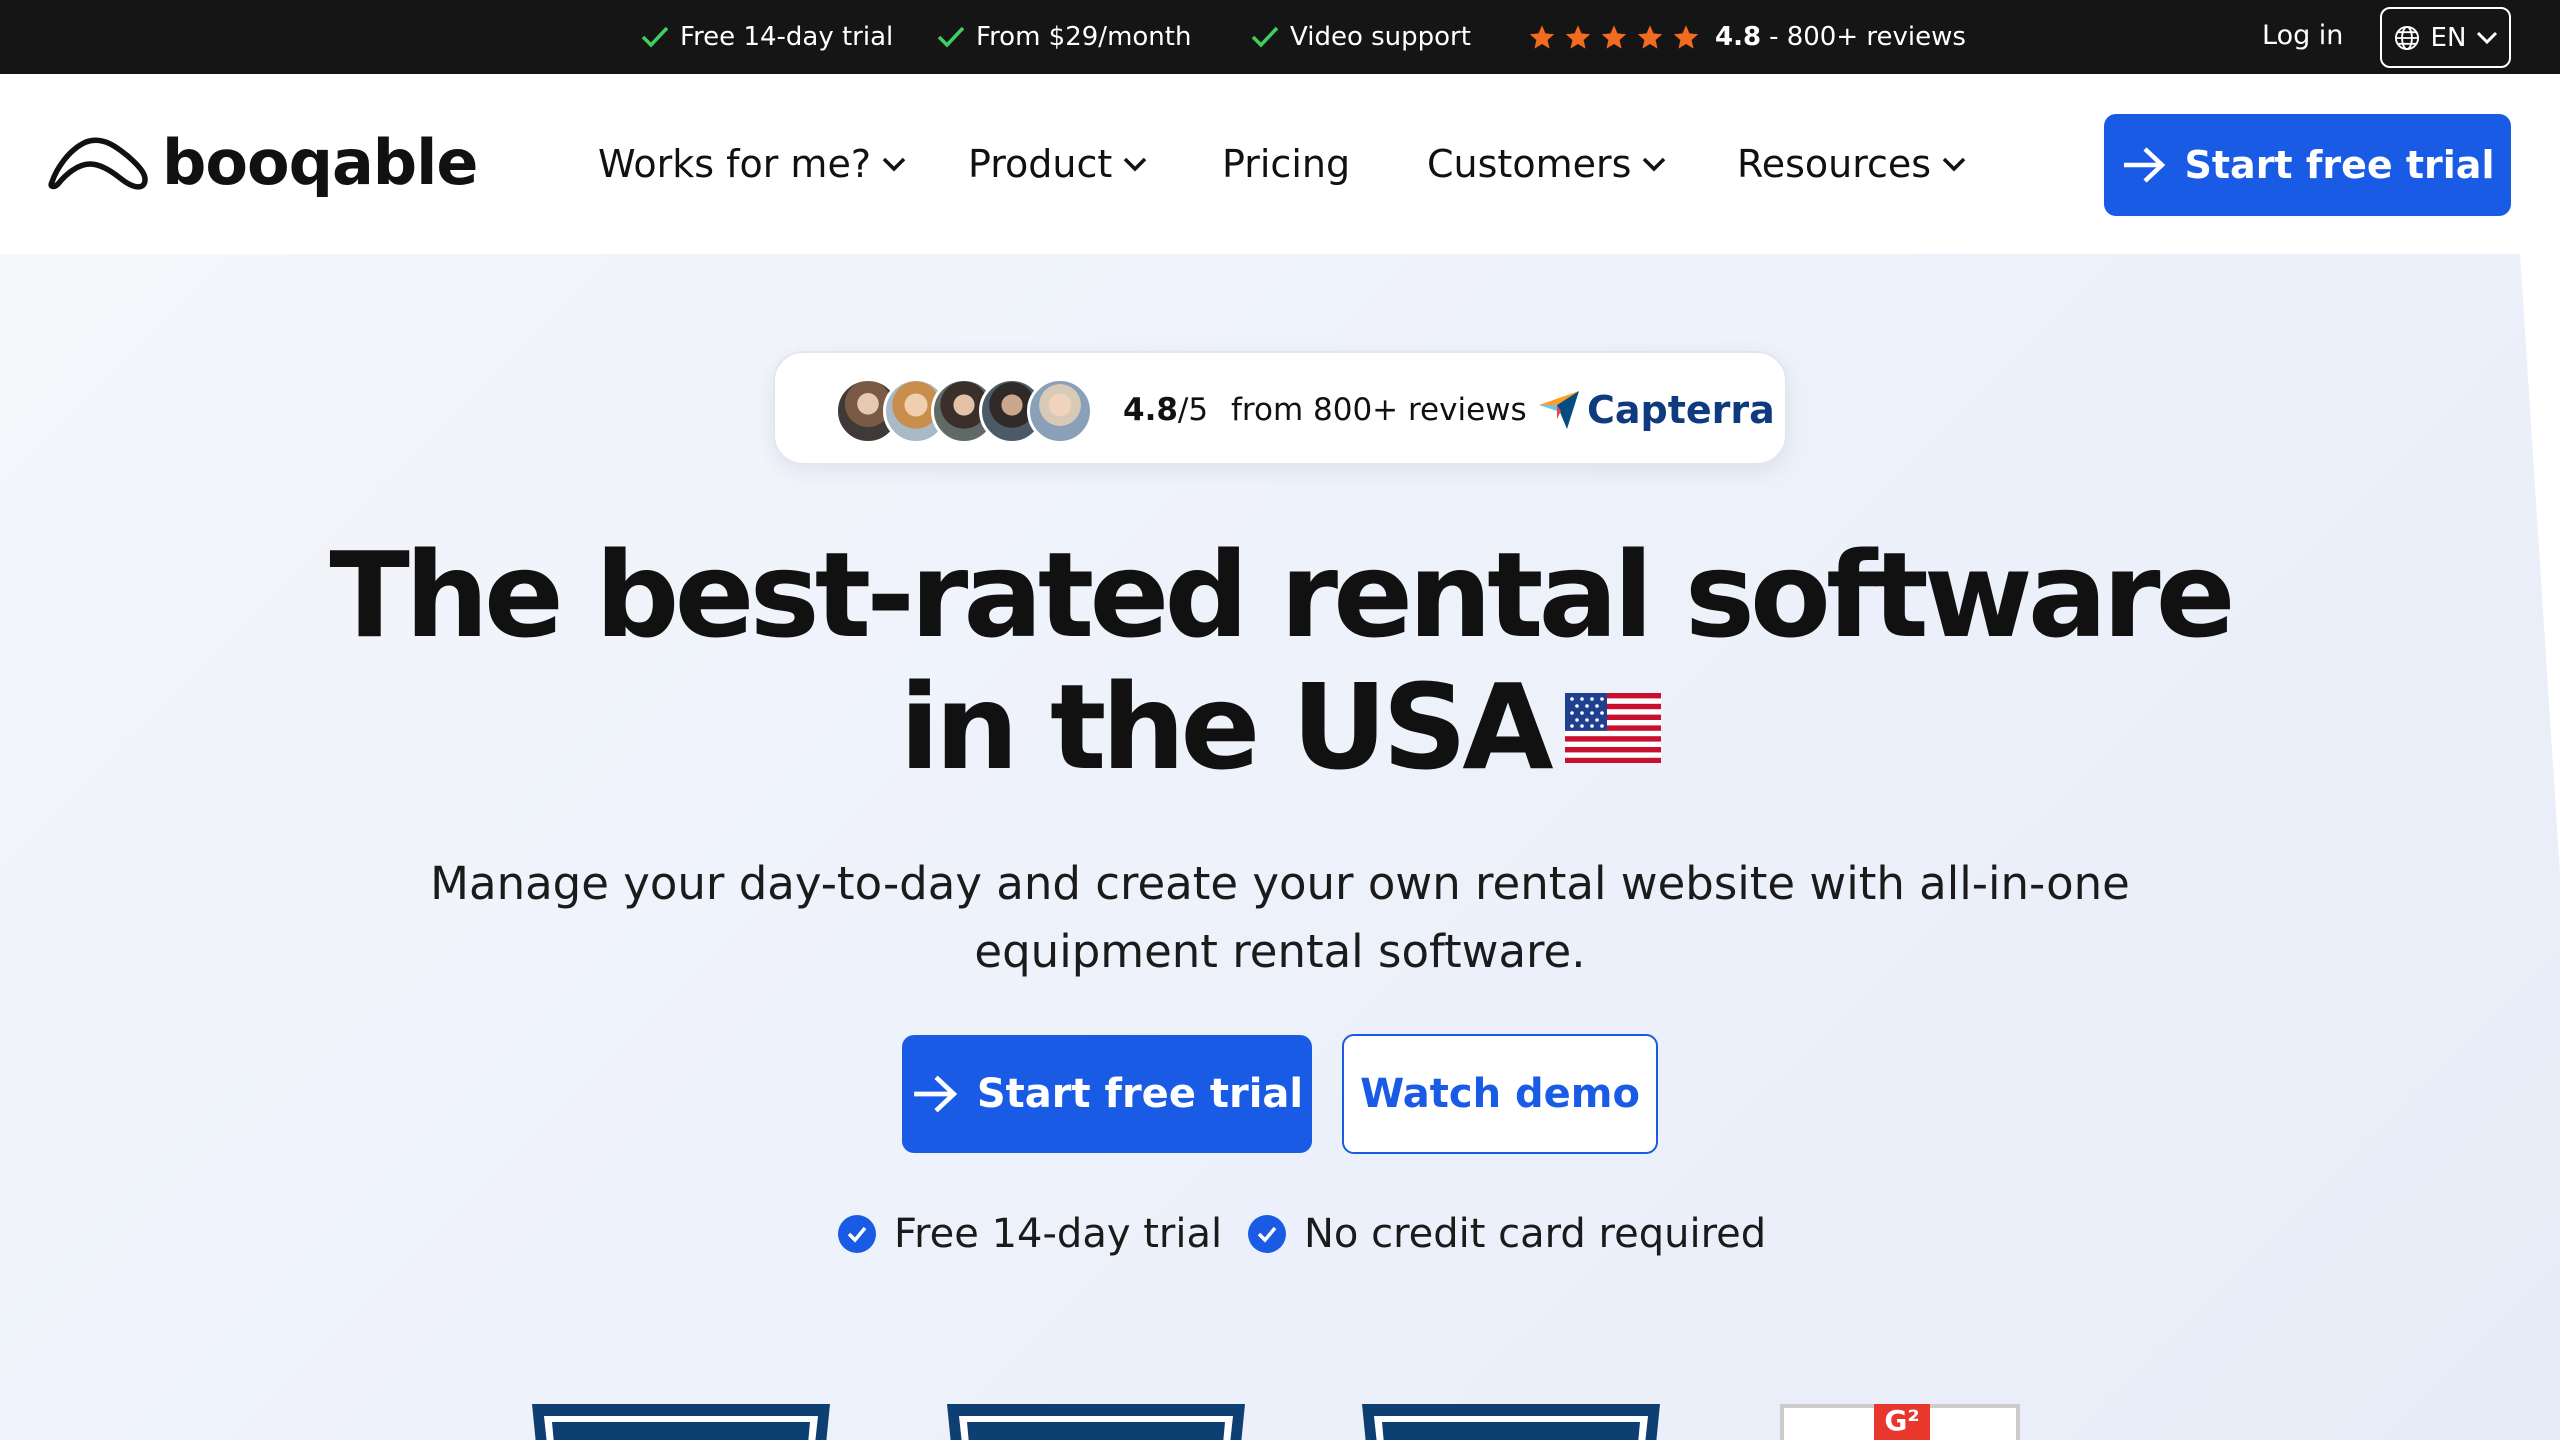 This screenshot has width=2560, height=1440. I want to click on nav-label: Works for me?, so click(734, 164).